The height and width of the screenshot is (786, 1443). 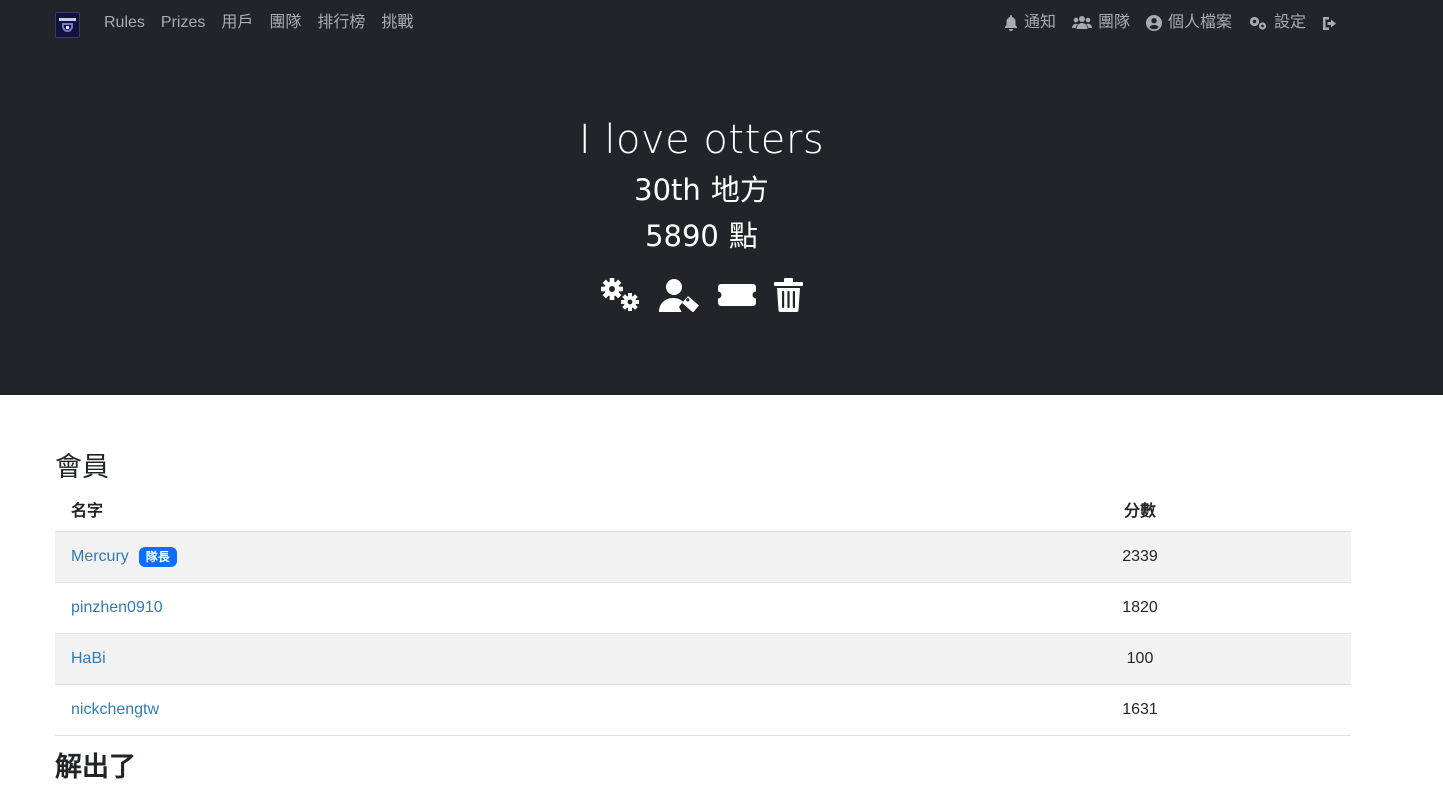 What do you see at coordinates (667, 190) in the screenshot?
I see `team-place-value: 30th` at bounding box center [667, 190].